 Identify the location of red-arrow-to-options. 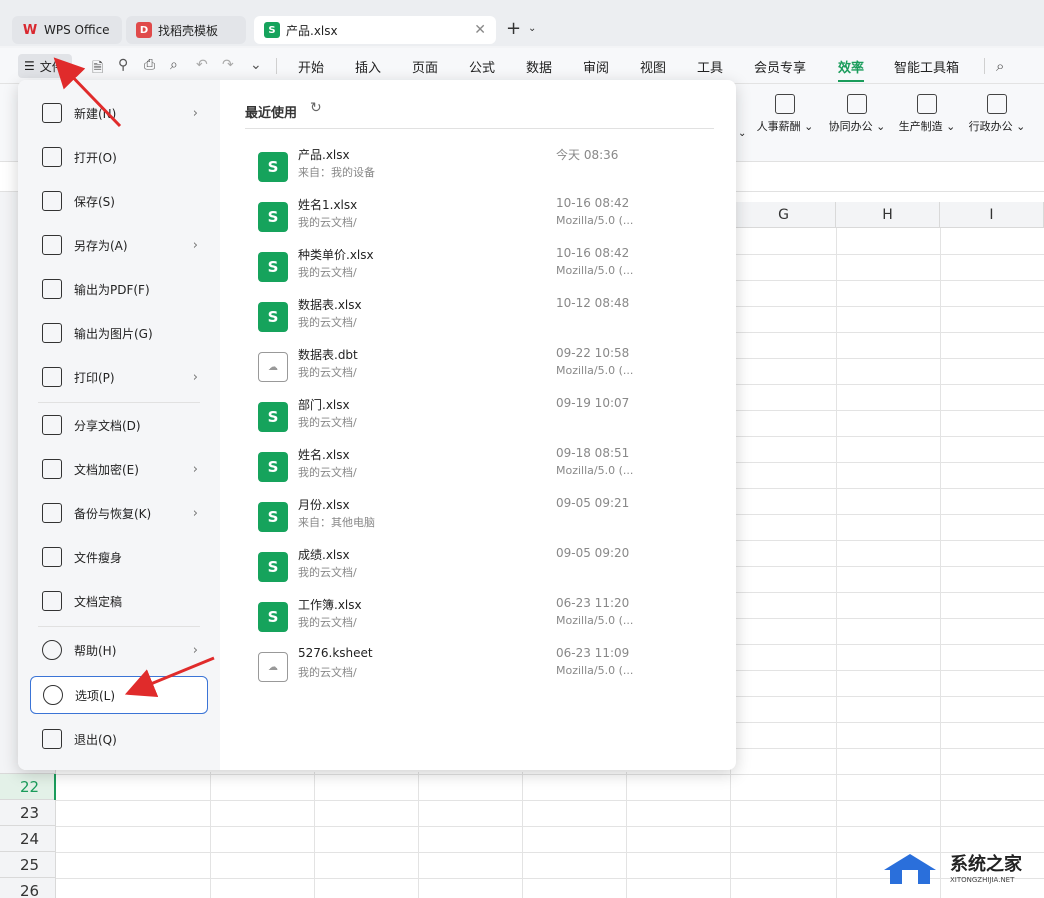
(169, 677).